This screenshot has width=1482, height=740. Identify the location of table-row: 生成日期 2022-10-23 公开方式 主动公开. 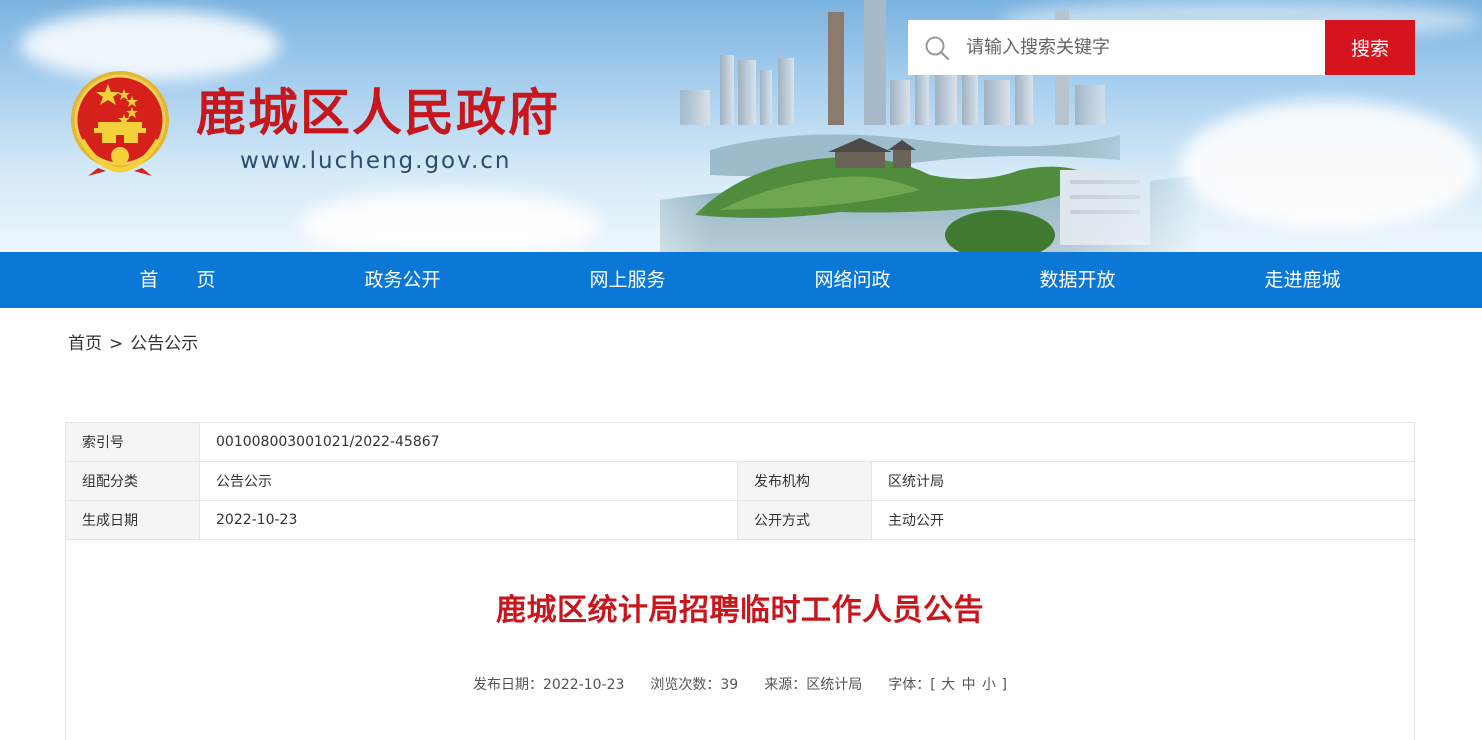
(740, 520).